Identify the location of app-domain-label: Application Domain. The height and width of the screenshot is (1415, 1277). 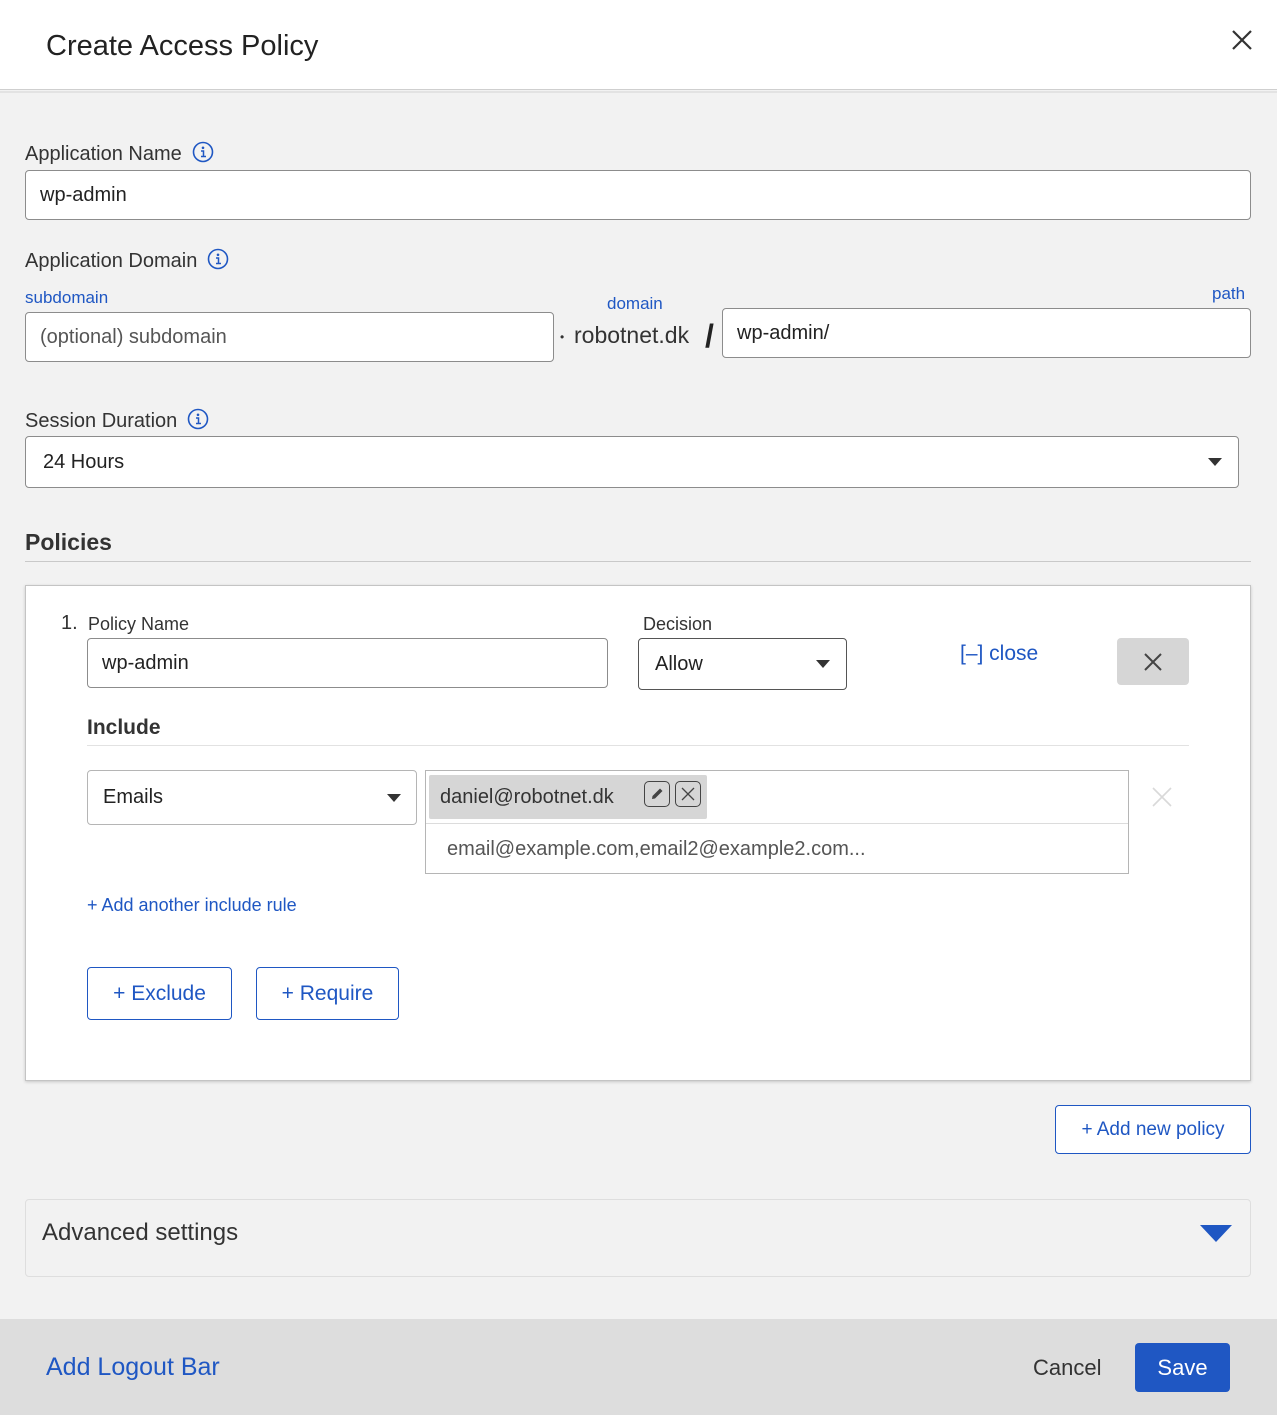
(111, 261).